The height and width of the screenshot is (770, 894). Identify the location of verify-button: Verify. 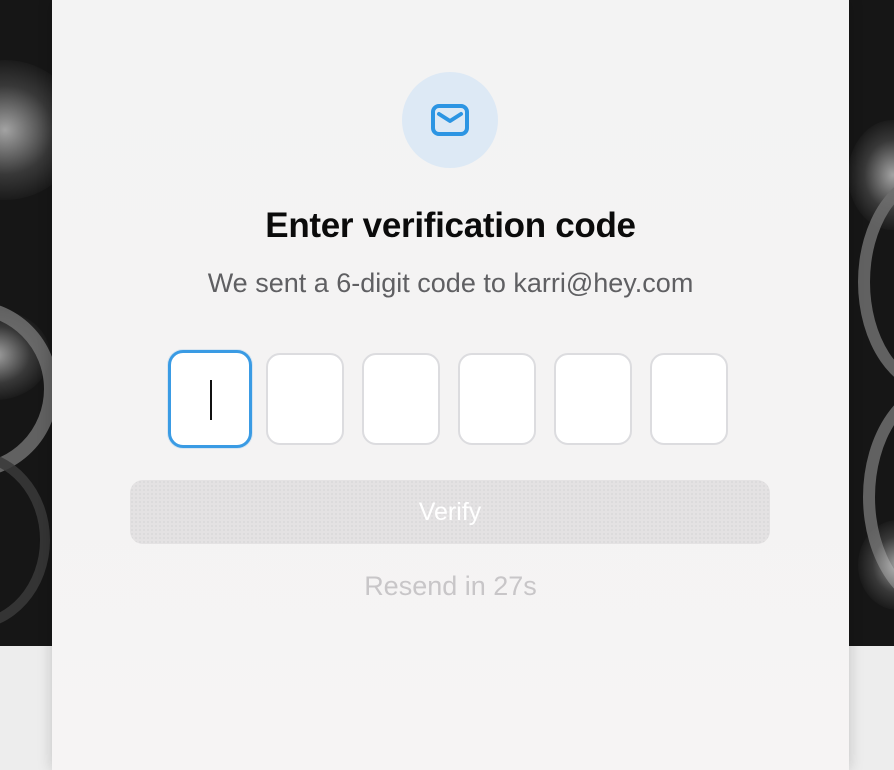
(450, 512).